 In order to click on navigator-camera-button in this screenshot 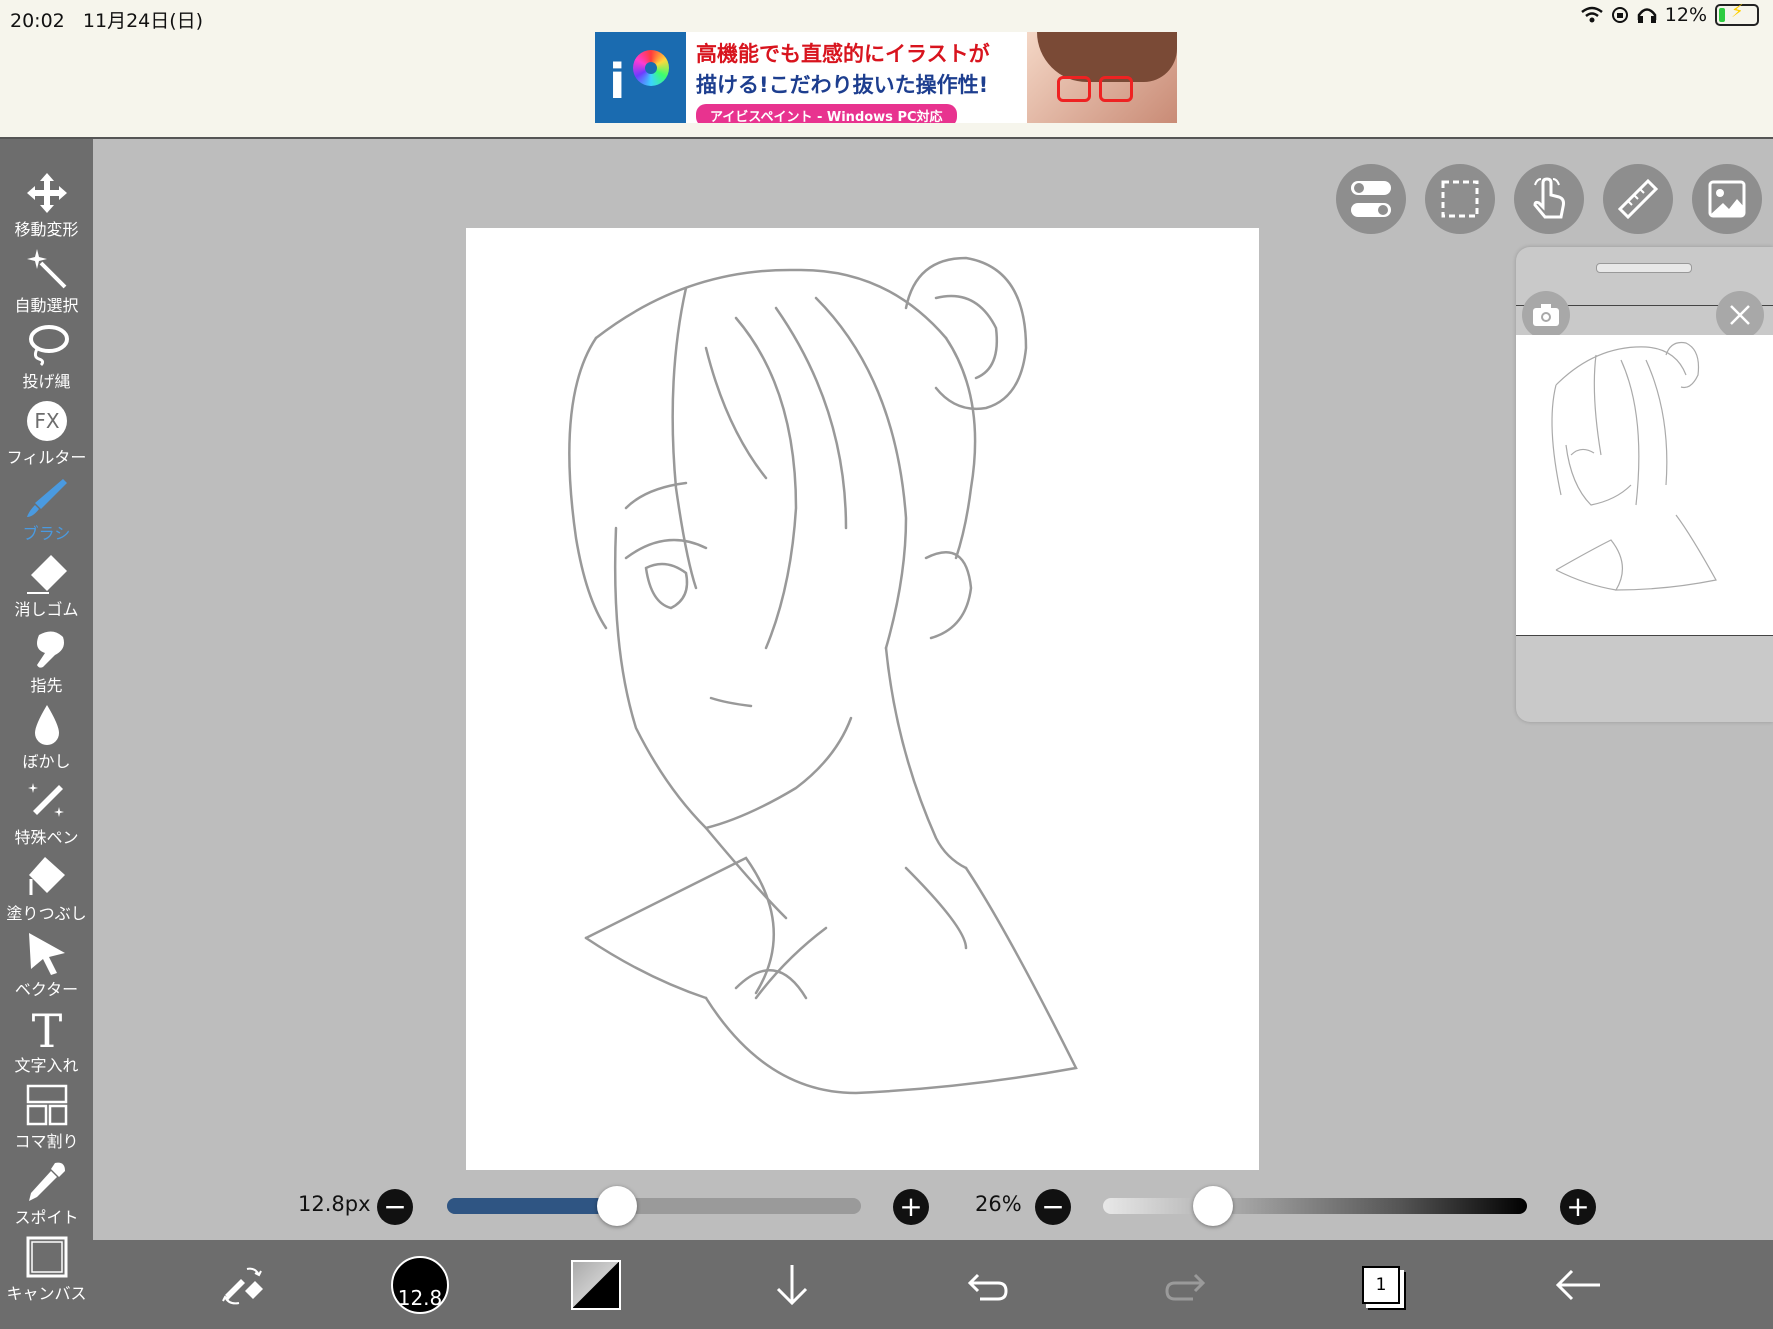, I will do `click(1546, 315)`.